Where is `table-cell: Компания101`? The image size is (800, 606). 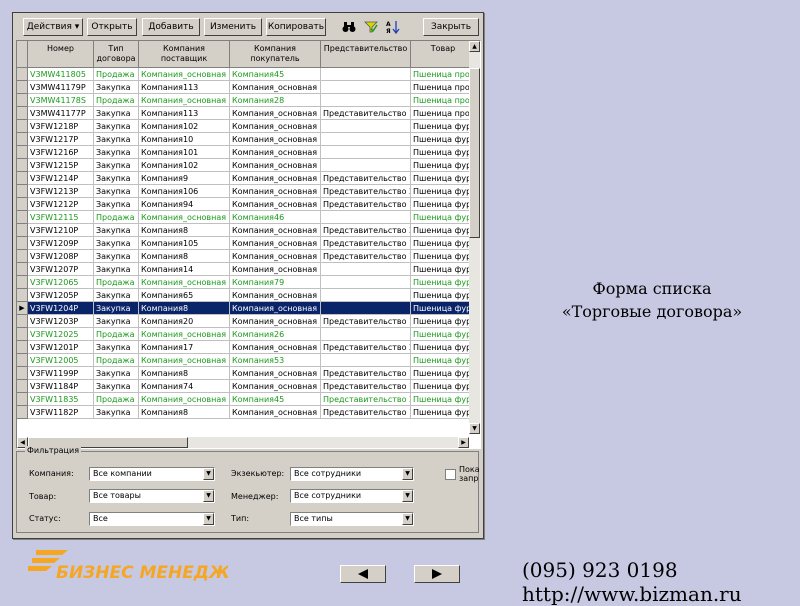 table-cell: Компания101 is located at coordinates (184, 152).